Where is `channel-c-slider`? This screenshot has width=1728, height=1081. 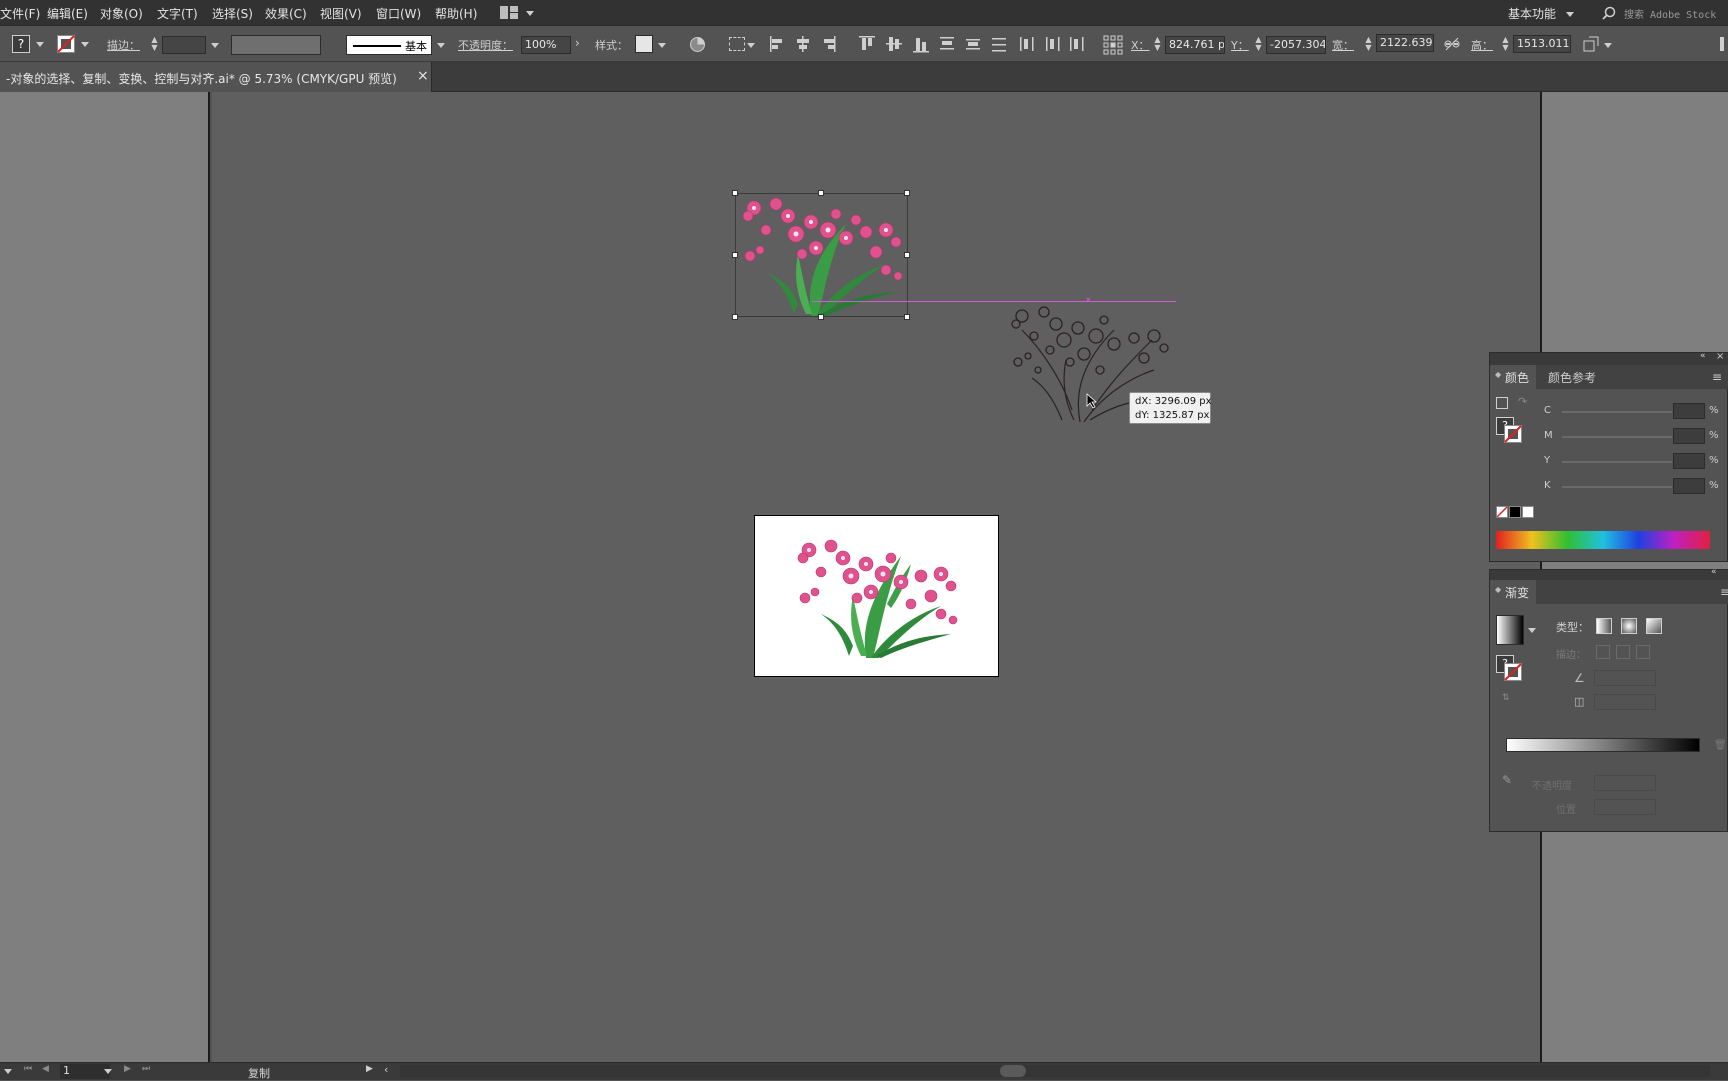
channel-c-slider is located at coordinates (1617, 412).